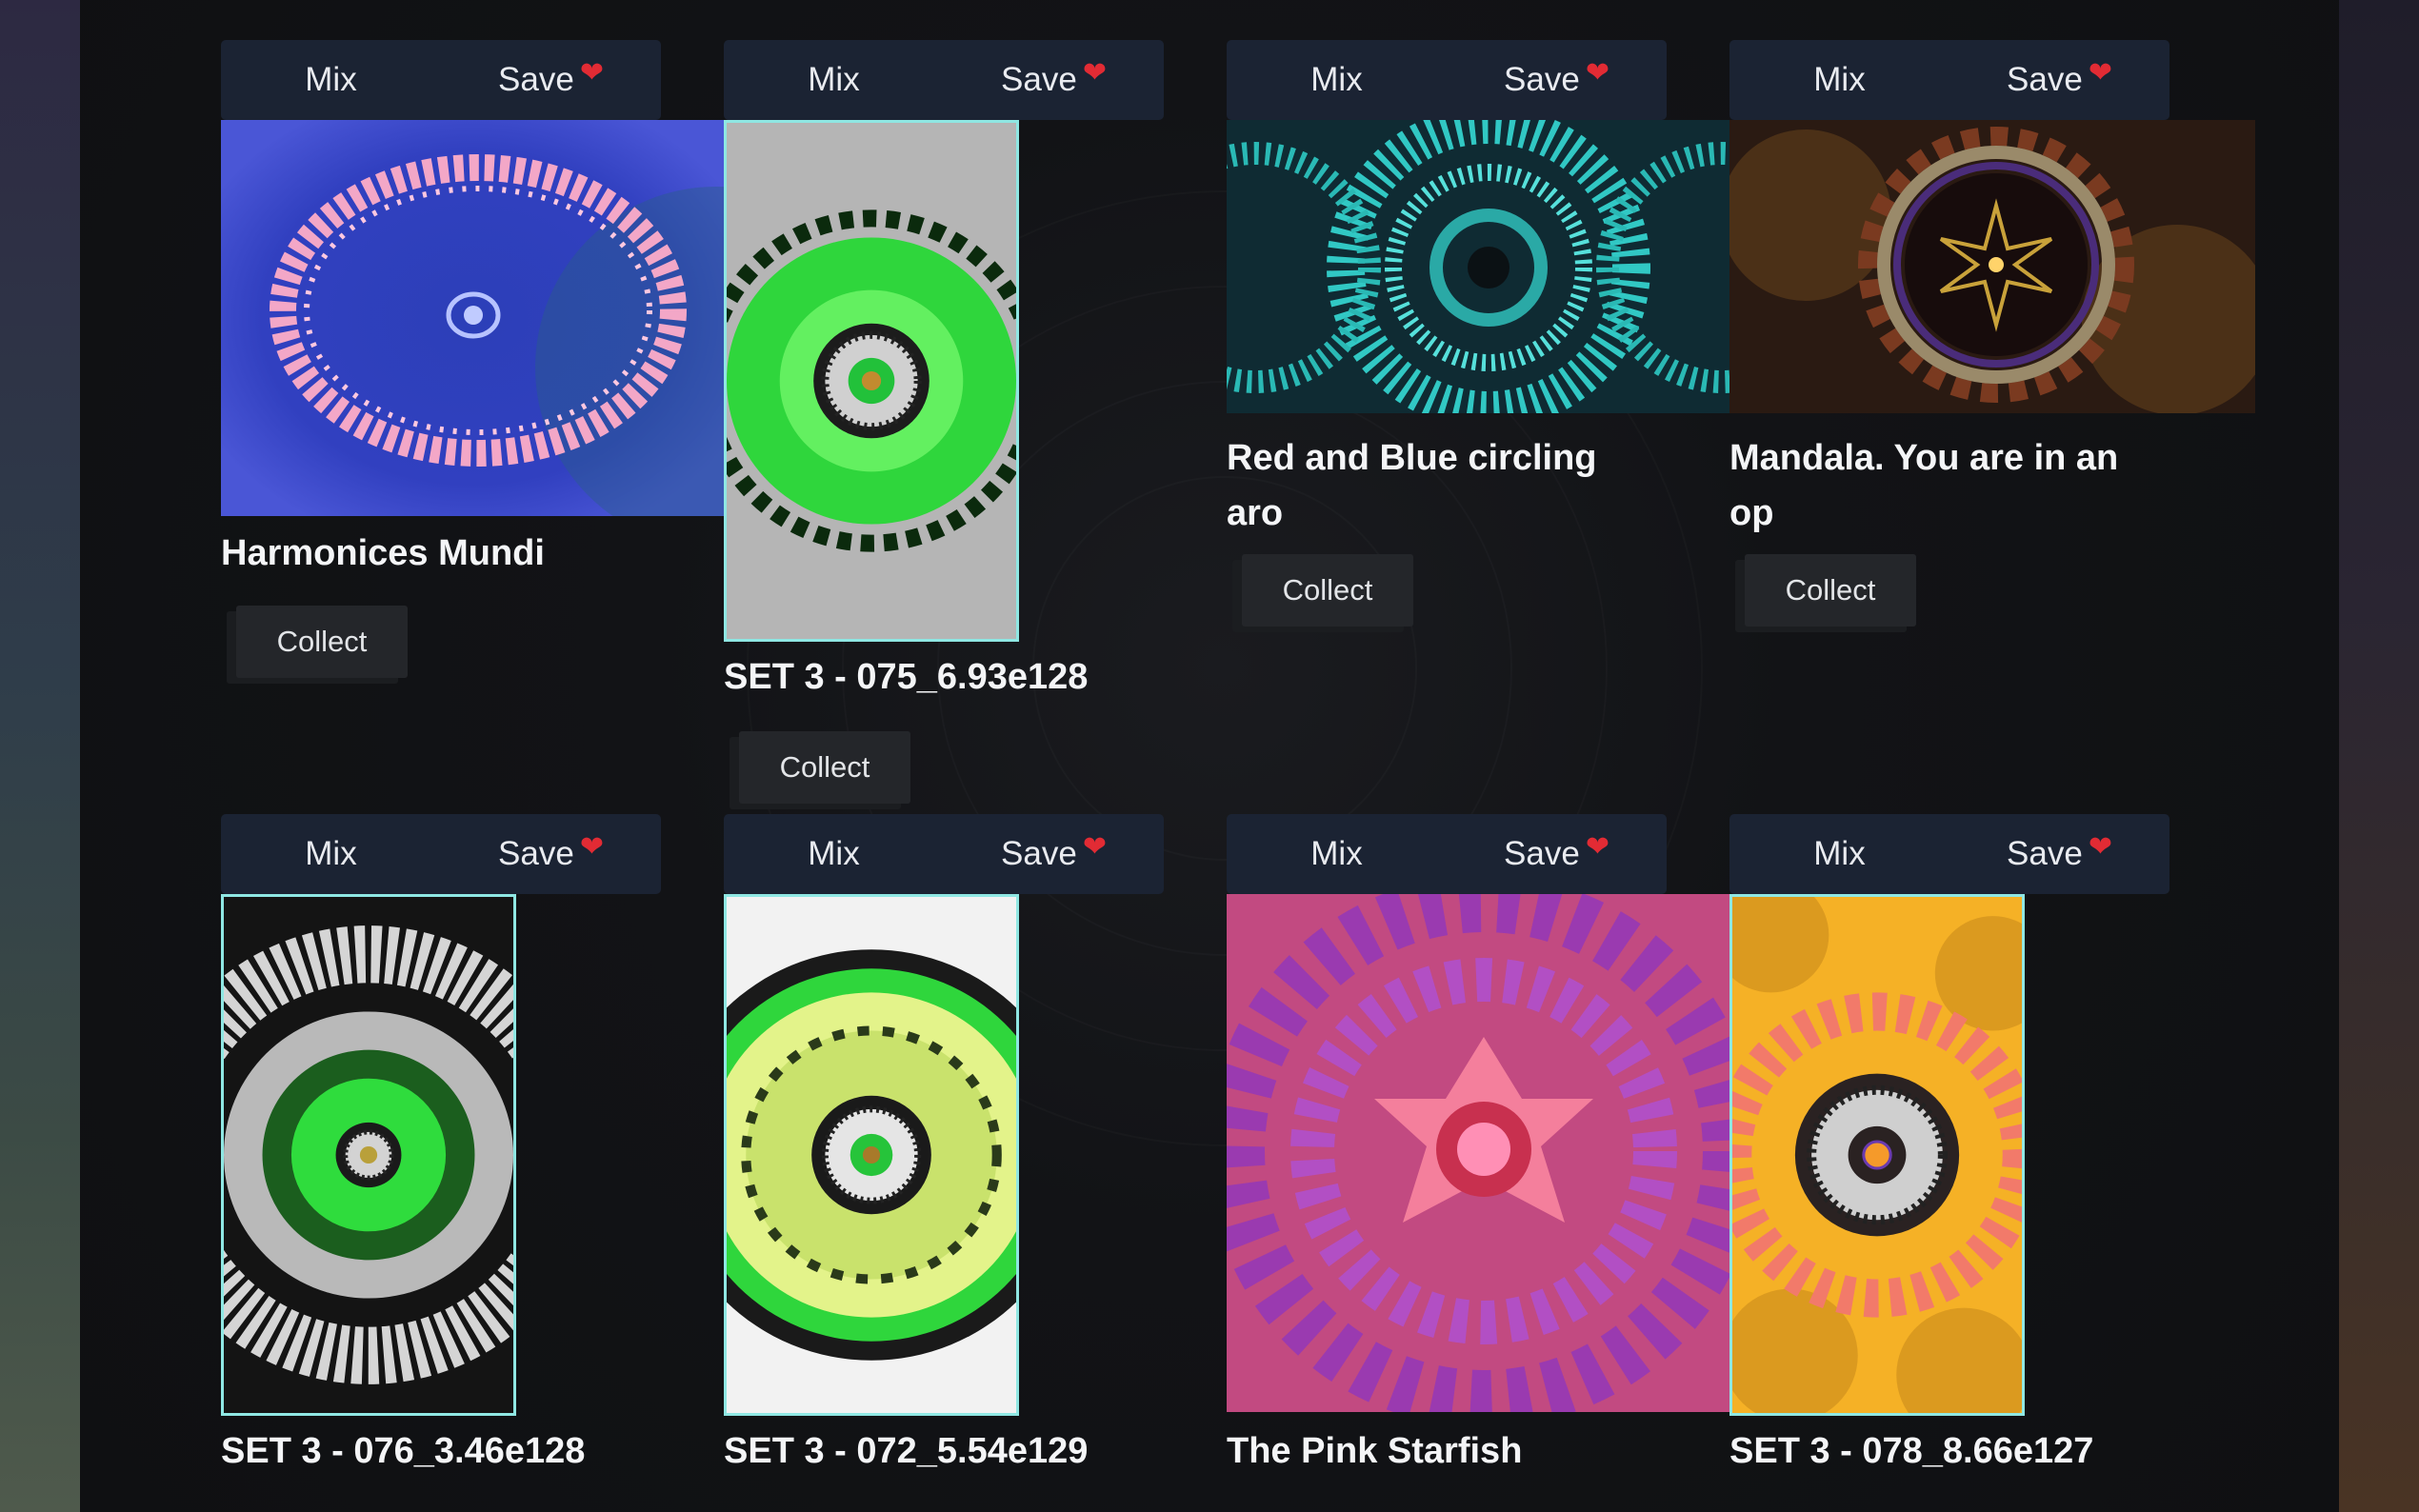 The height and width of the screenshot is (1512, 2419). I want to click on artwork-title: Red and Blue circling aro, so click(1412, 485).